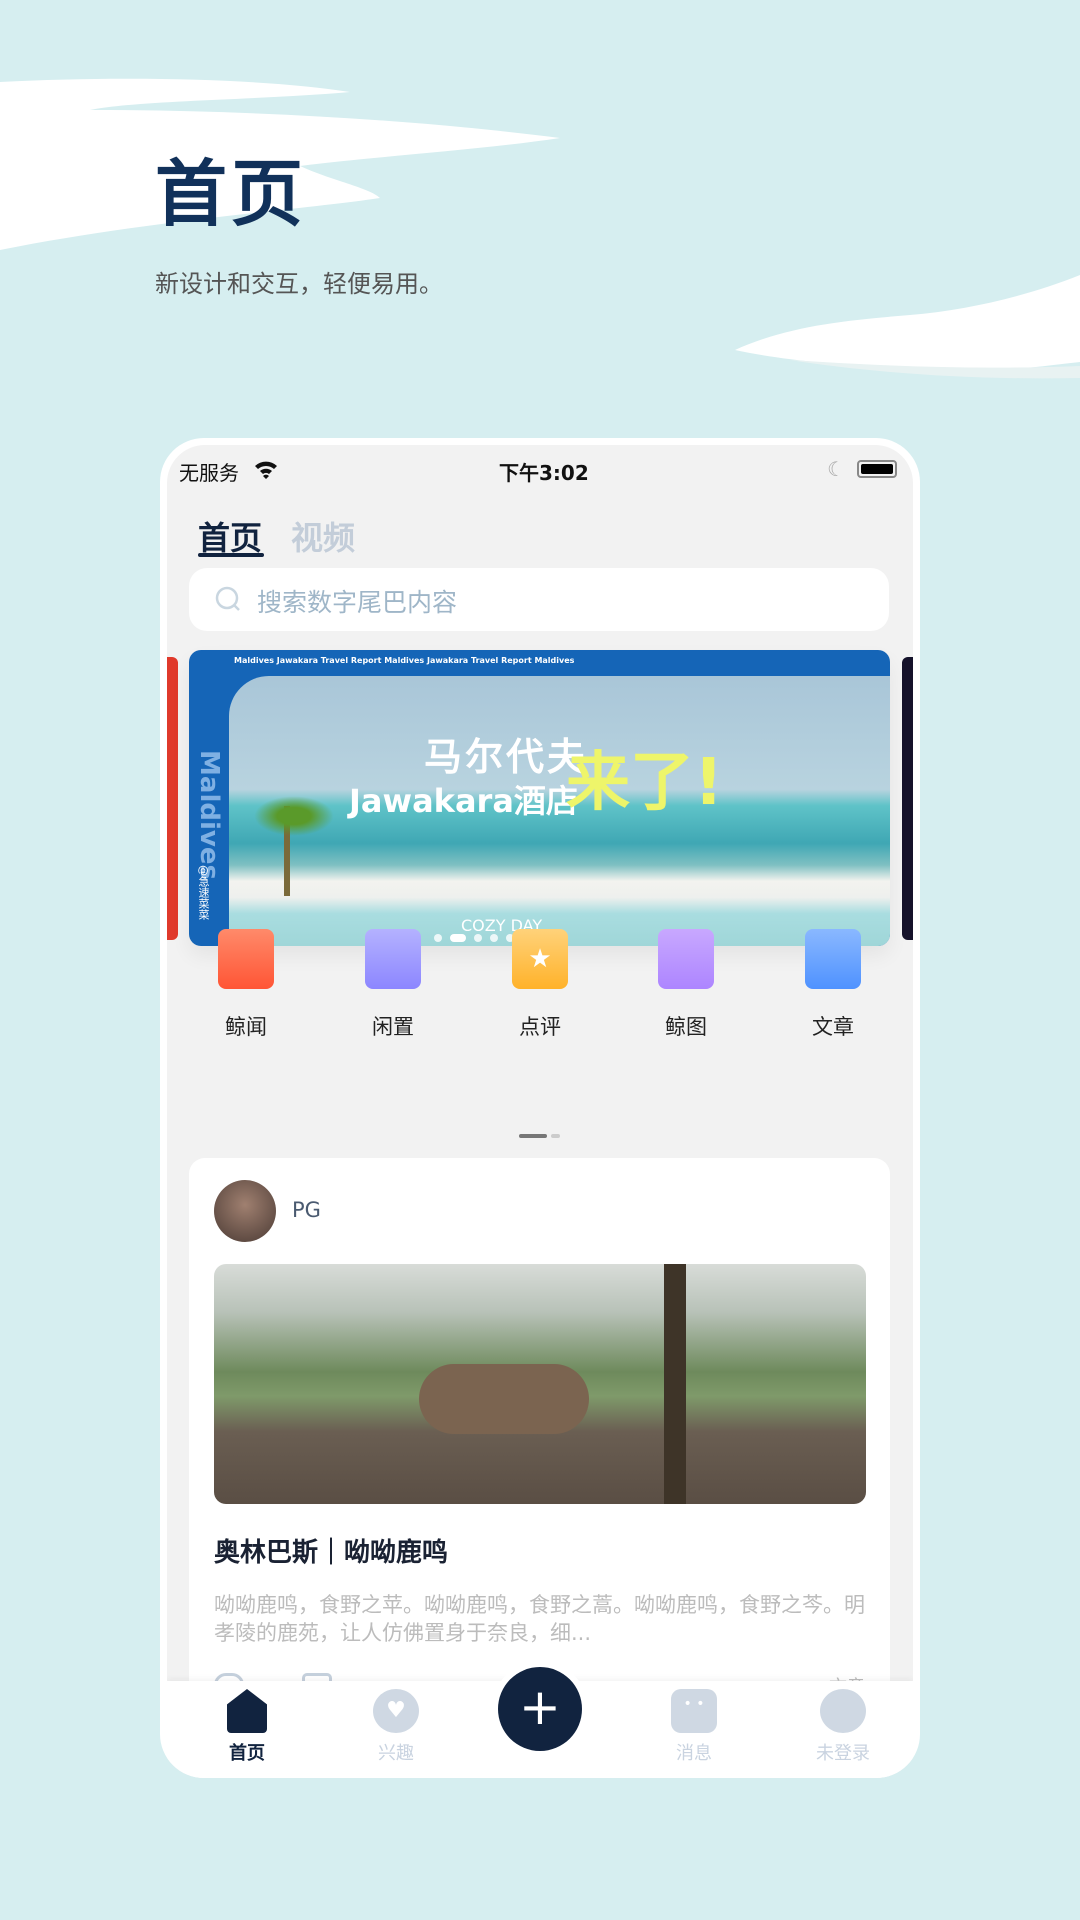 This screenshot has height=1920, width=1080. What do you see at coordinates (506, 757) in the screenshot?
I see `banner-headline-1: 马尔代夫` at bounding box center [506, 757].